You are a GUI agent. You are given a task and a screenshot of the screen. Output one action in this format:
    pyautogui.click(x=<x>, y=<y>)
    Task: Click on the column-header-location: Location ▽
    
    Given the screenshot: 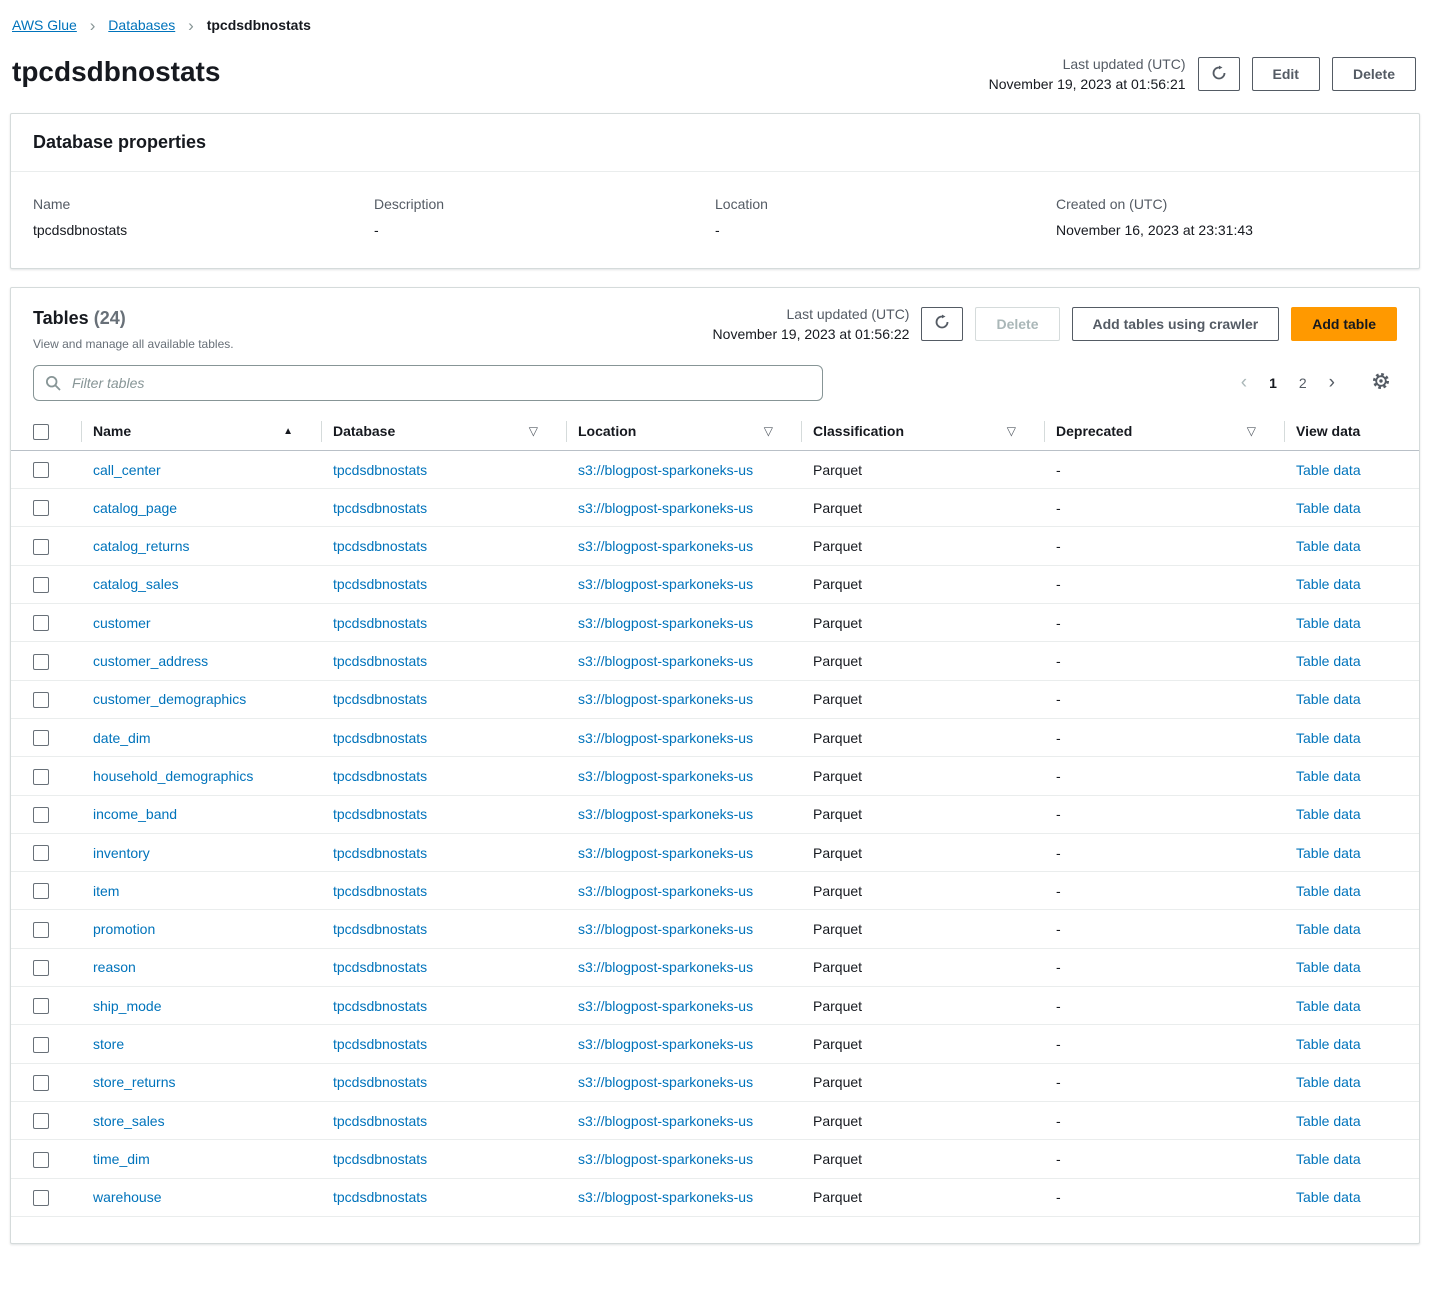 What is the action you would take?
    pyautogui.click(x=683, y=431)
    